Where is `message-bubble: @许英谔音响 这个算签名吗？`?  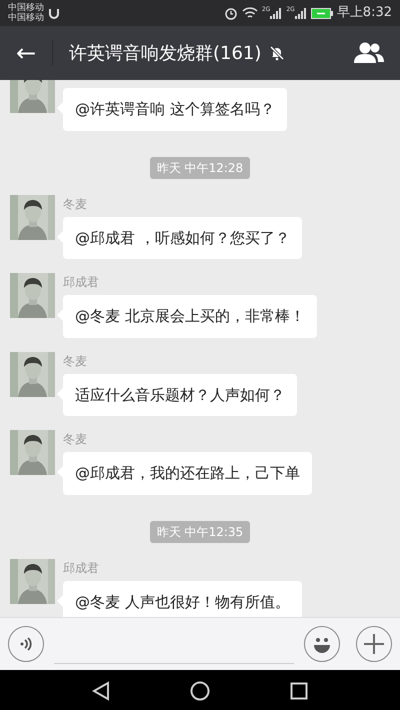 message-bubble: @许英谔音响 这个算签名吗？ is located at coordinates (175, 109).